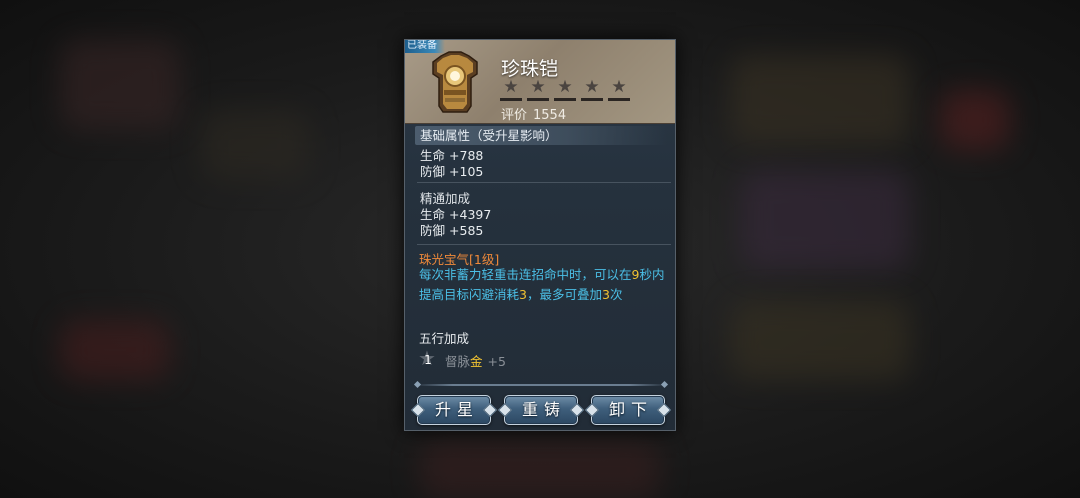 The image size is (1080, 498). I want to click on star-rating: ★ ★ ★ ★ ★, so click(565, 89).